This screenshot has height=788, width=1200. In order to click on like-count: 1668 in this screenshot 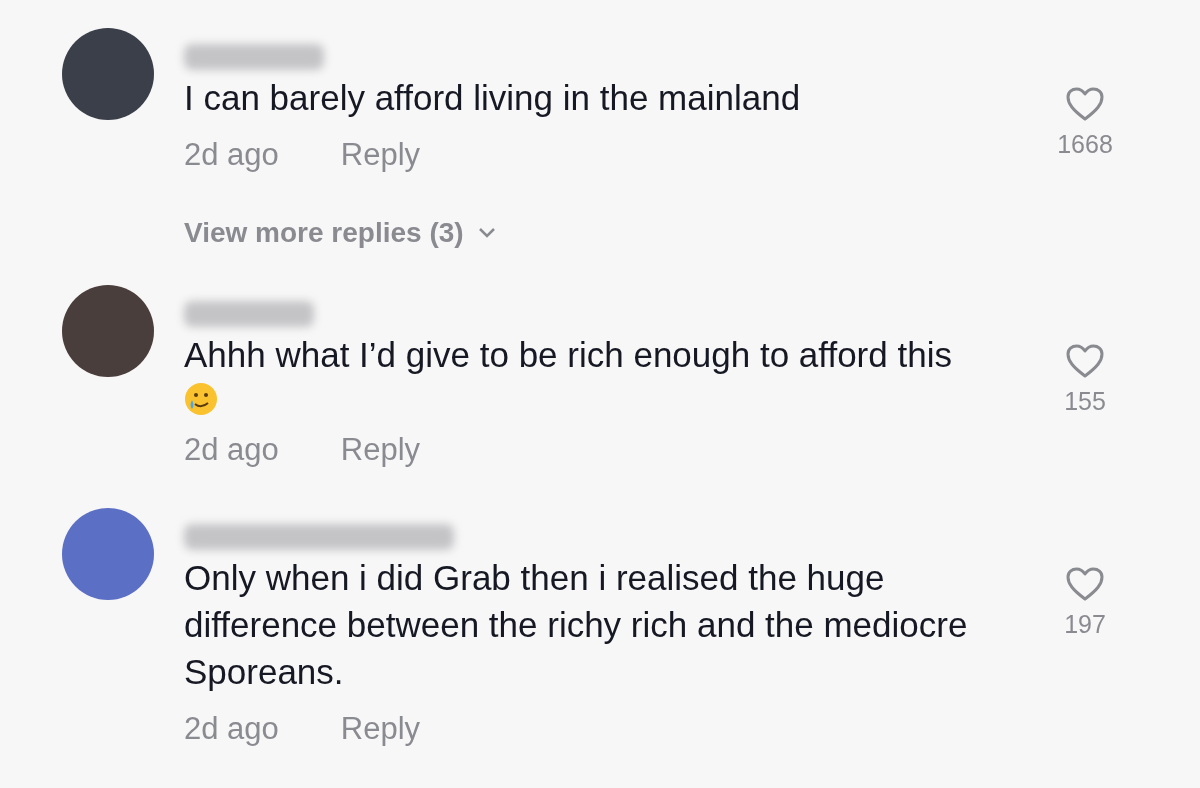, I will do `click(1085, 144)`.